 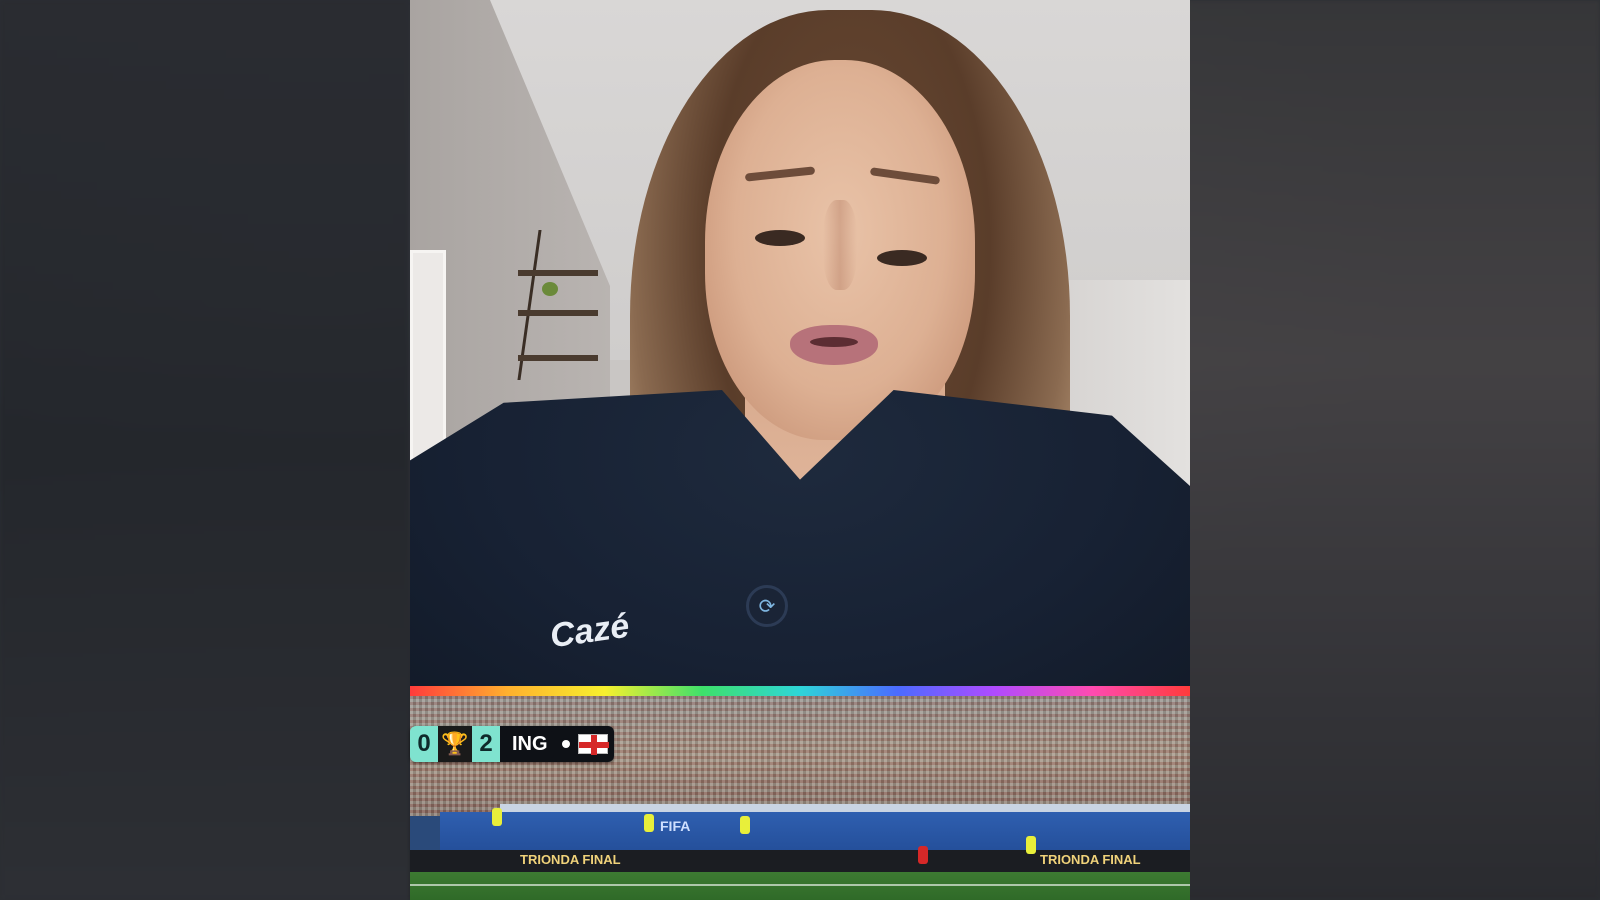 What do you see at coordinates (815, 832) in the screenshot?
I see `ad-board` at bounding box center [815, 832].